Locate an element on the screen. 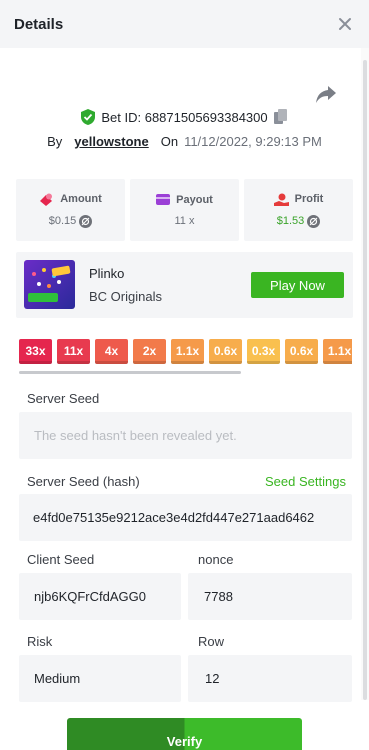 This screenshot has height=750, width=369. bet-id-row: Bet ID: 68871505693384300 is located at coordinates (184, 117).